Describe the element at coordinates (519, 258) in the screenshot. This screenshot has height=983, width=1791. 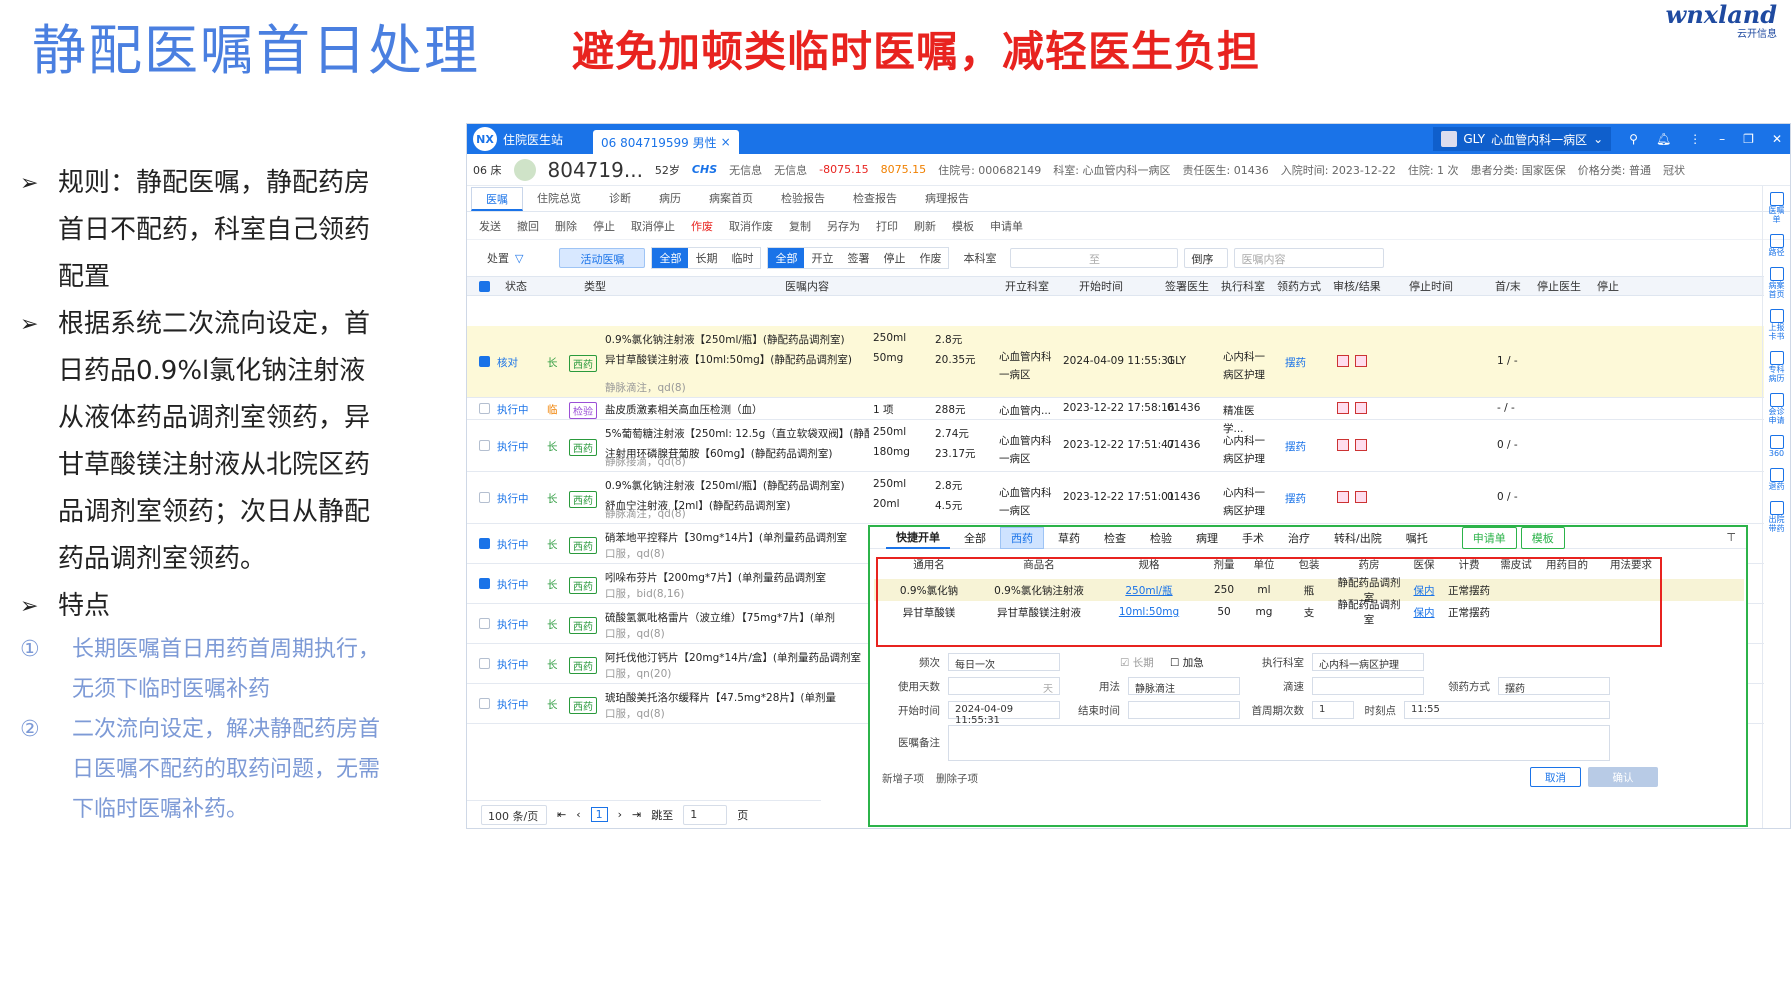
I see `filter-icon: ▽` at that location.